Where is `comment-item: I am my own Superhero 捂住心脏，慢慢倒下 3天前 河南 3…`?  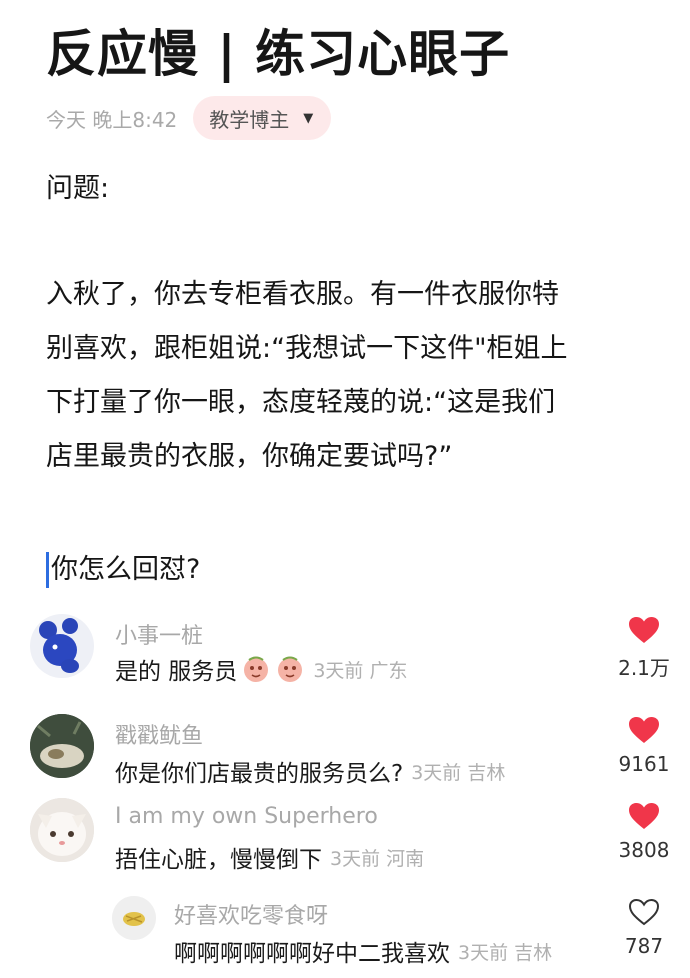
comment-item: I am my own Superhero 捂住心脏，慢慢倒下 3天前 河南 3… is located at coordinates (345, 843).